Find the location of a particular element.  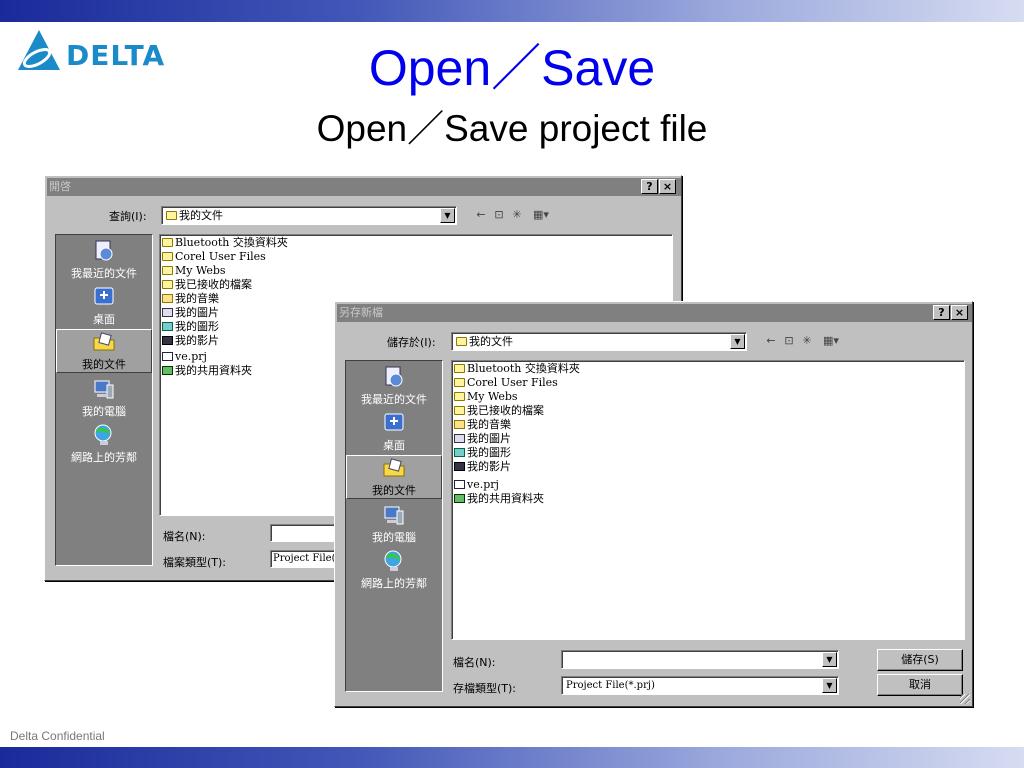

shapes-folder-icon is located at coordinates (459, 452).